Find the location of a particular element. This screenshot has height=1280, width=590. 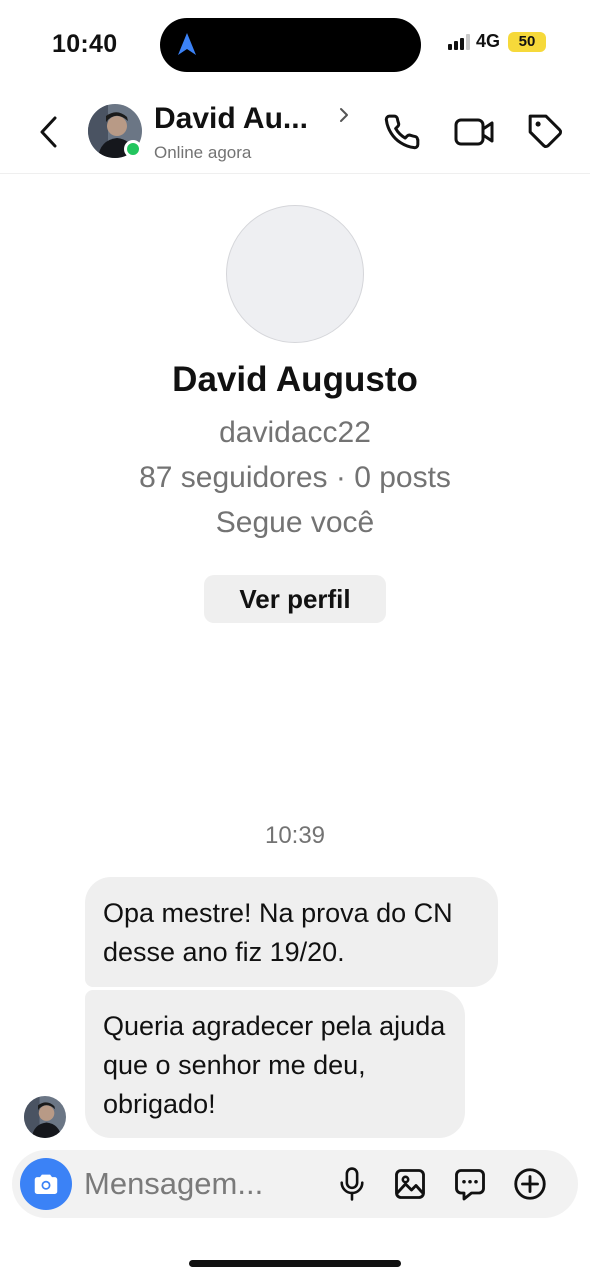

phone-icon is located at coordinates (402, 132).